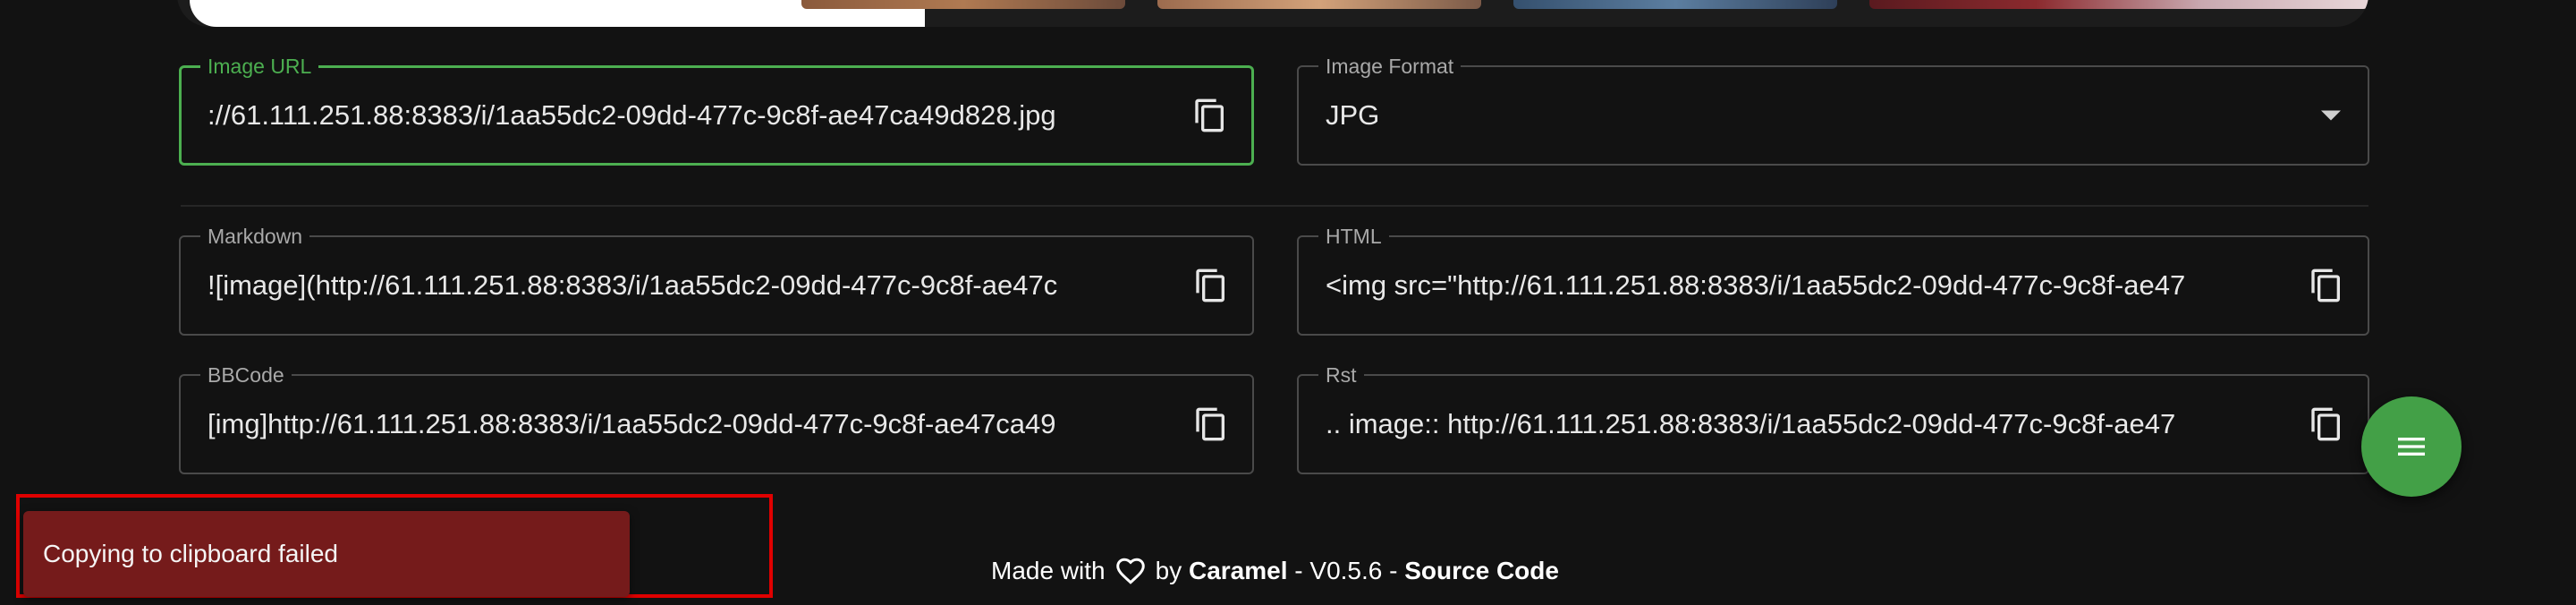 The height and width of the screenshot is (605, 2576). Describe the element at coordinates (190, 553) in the screenshot. I see `snackbar-message: Copying to clipboard failed` at that location.